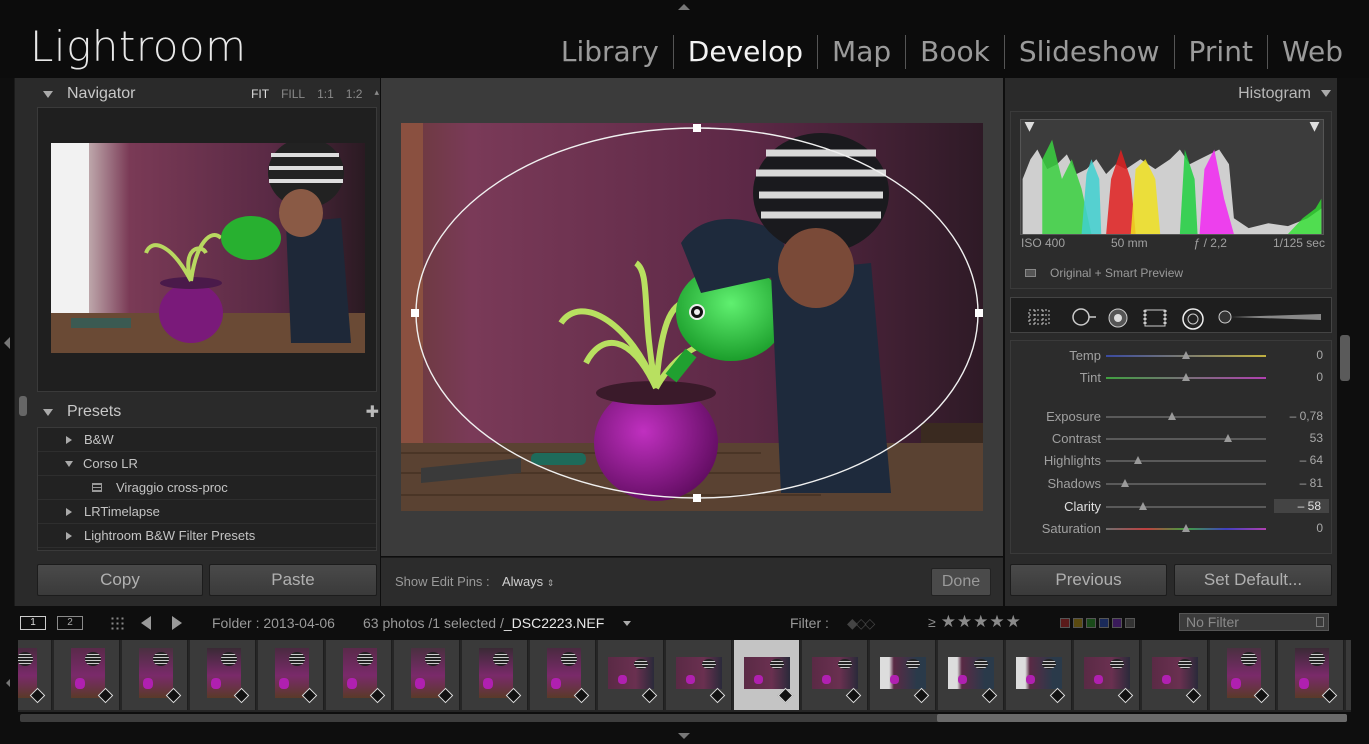 This screenshot has height=744, width=1369. What do you see at coordinates (1117, 623) in the screenshot?
I see `purple-label-icon` at bounding box center [1117, 623].